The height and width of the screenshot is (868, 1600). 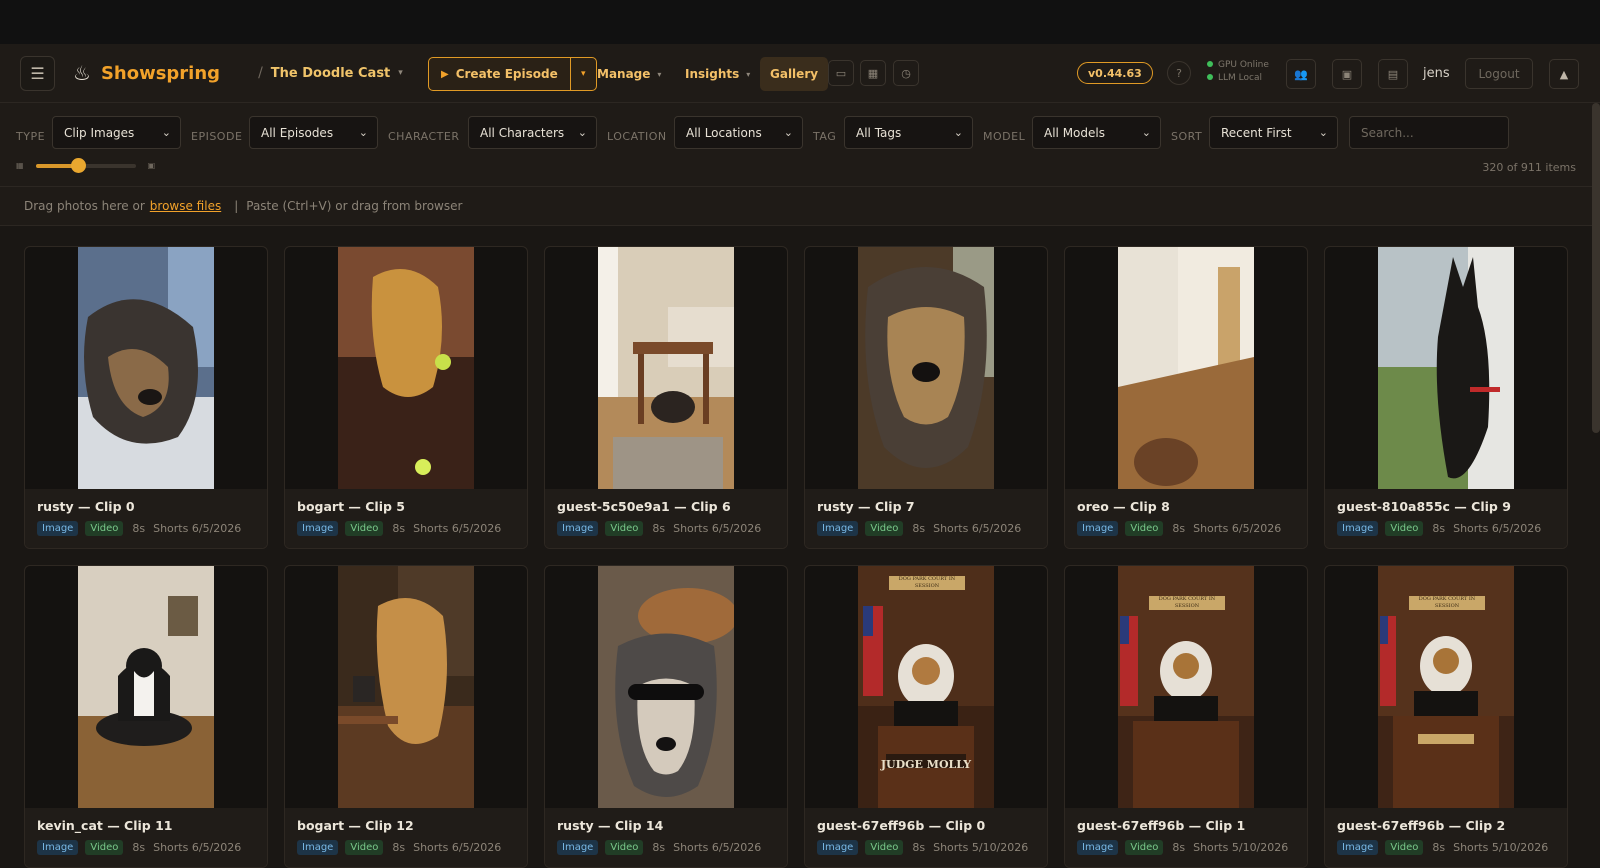 I want to click on browser-top-strip, so click(x=800, y=22).